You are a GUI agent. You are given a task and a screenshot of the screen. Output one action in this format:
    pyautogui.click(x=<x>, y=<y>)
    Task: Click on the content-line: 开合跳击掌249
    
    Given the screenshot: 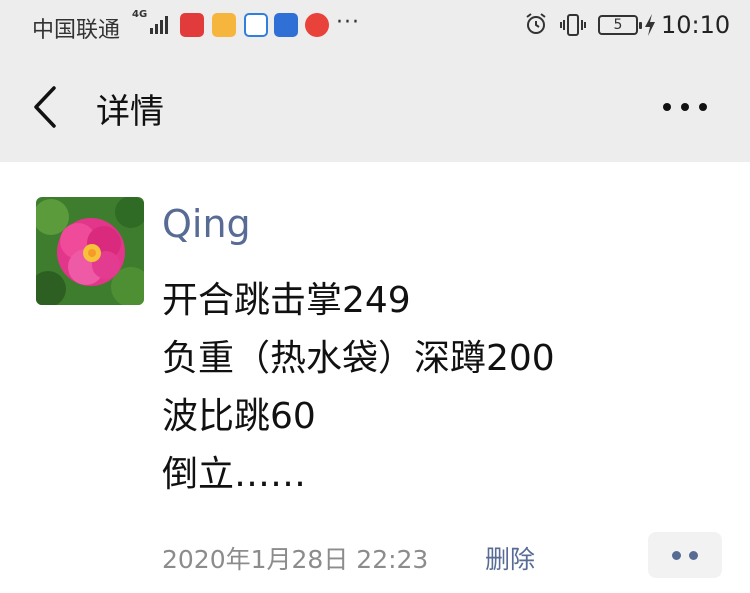 What is the action you would take?
    pyautogui.click(x=286, y=300)
    